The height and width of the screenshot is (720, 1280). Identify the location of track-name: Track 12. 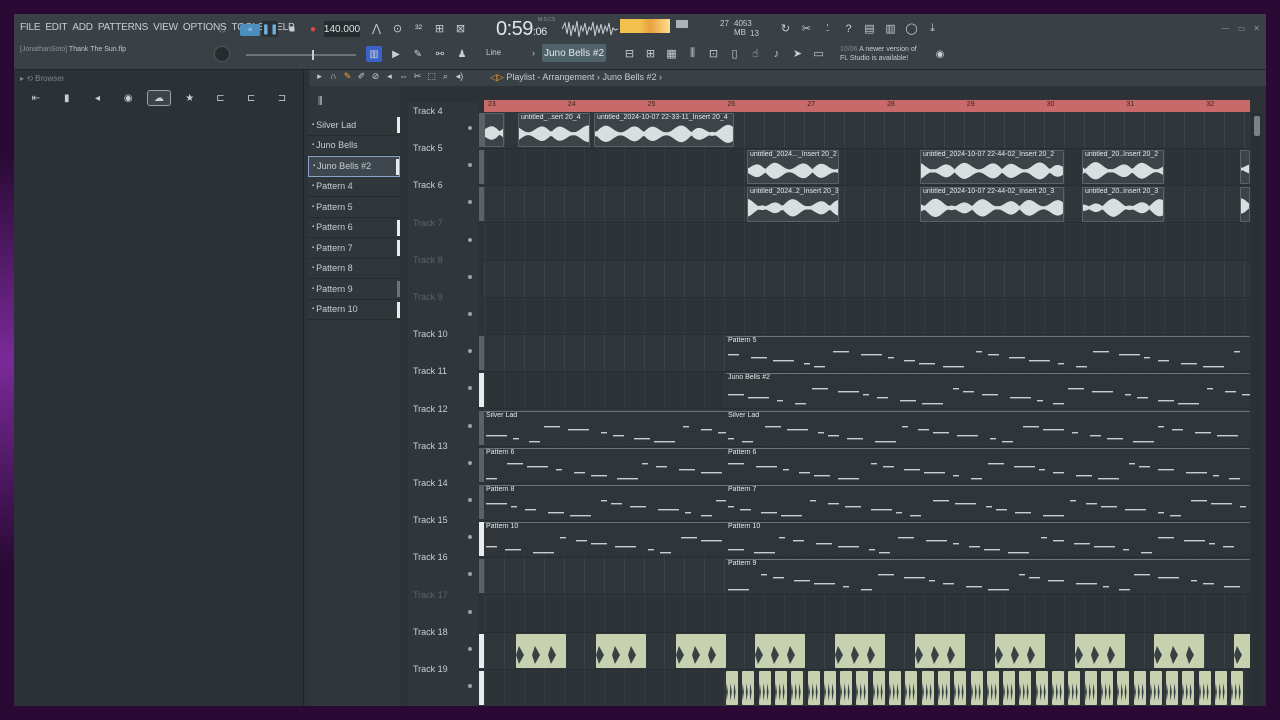
(430, 409).